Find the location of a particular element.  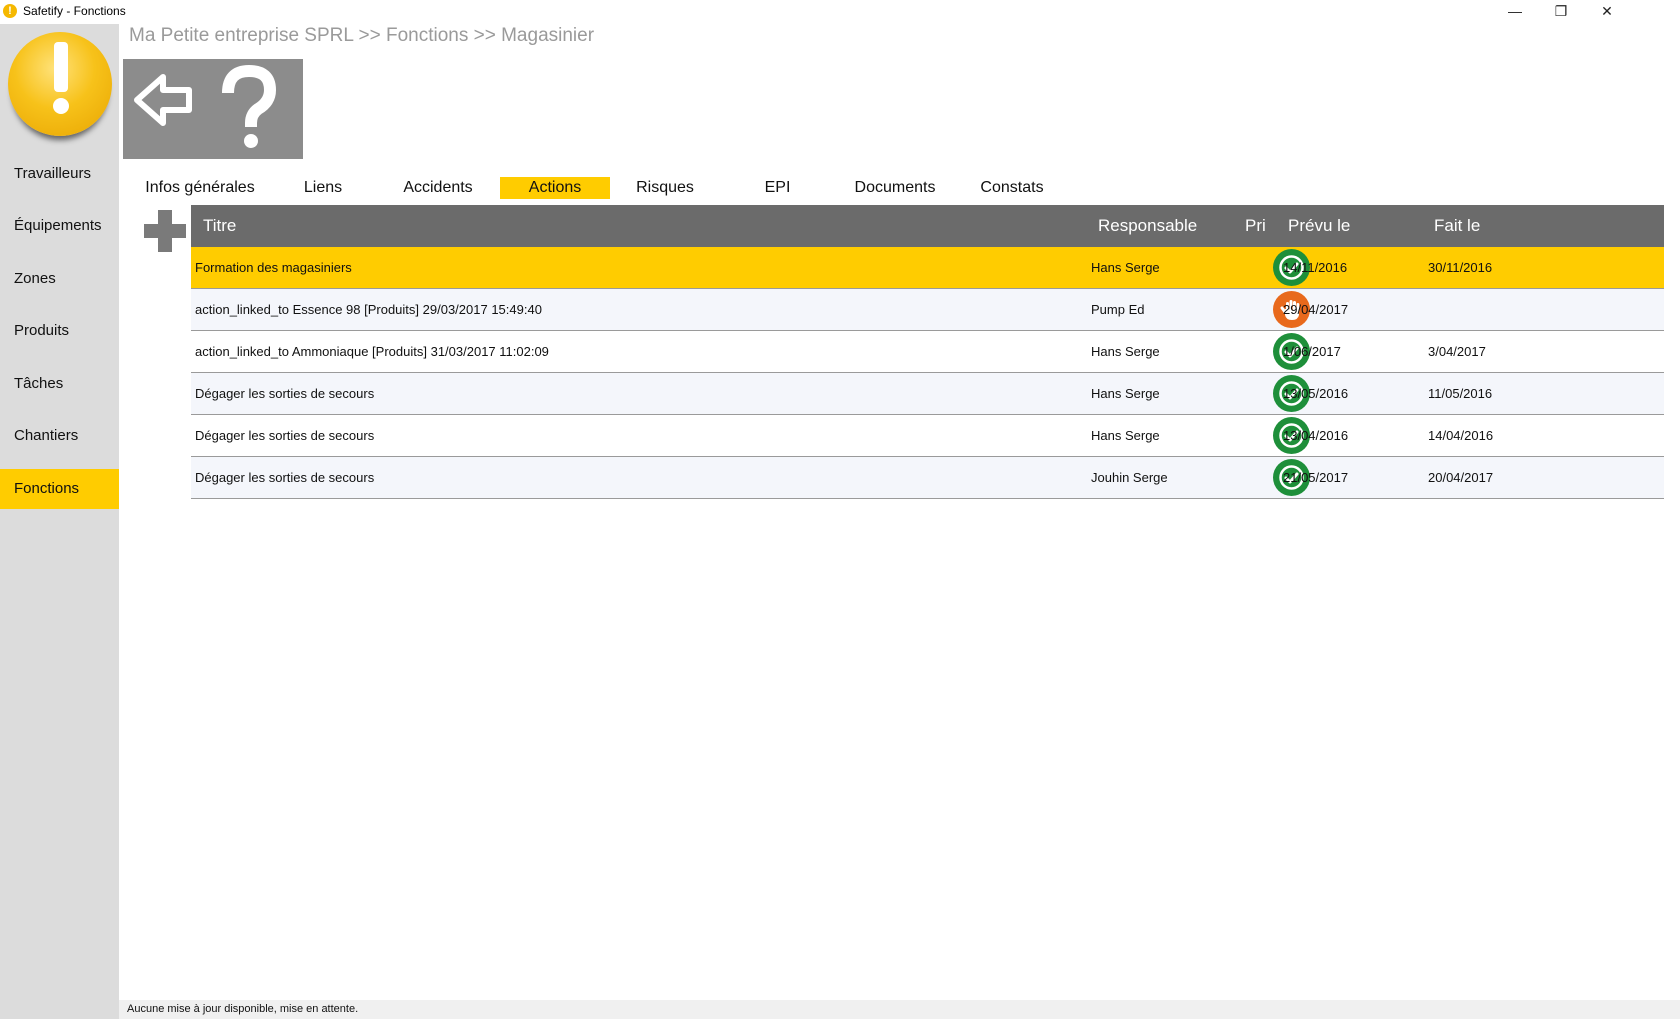

tab-accidents: Accidents is located at coordinates (438, 188).